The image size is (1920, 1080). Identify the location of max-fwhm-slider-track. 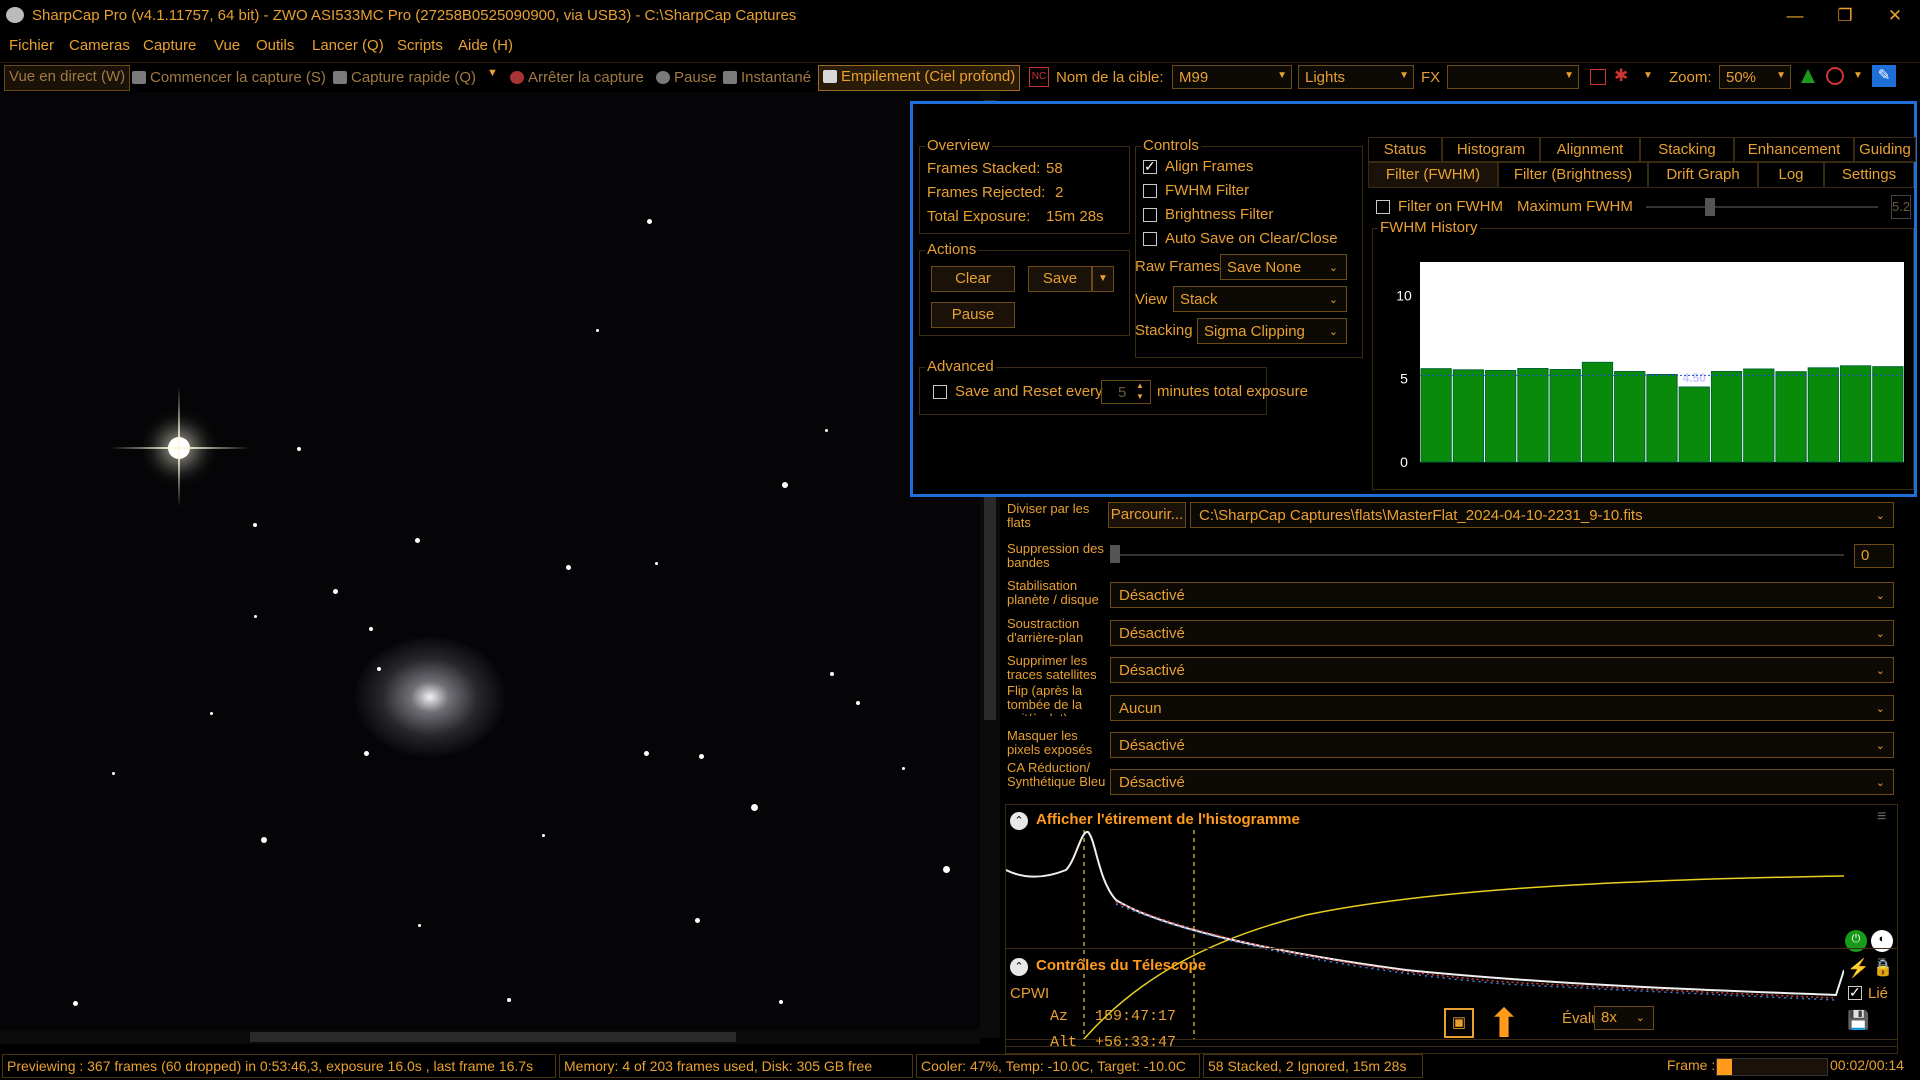
(1762, 207).